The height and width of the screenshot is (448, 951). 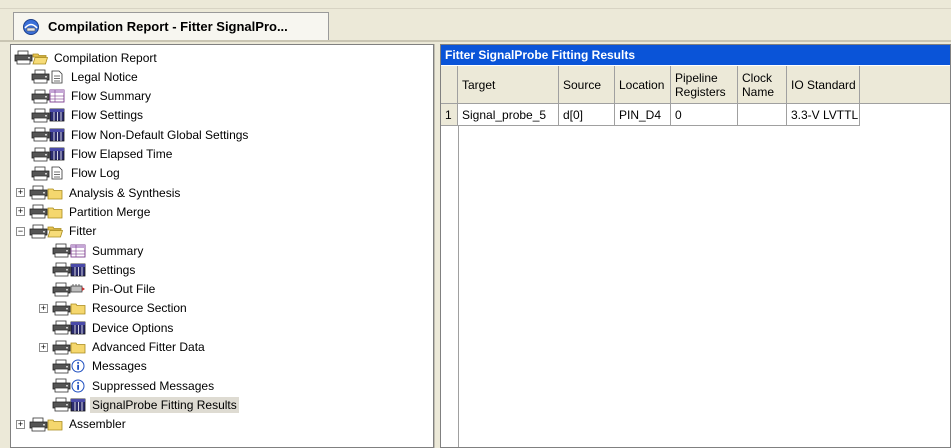 What do you see at coordinates (86, 57) in the screenshot?
I see `tree-item: Compilation Report` at bounding box center [86, 57].